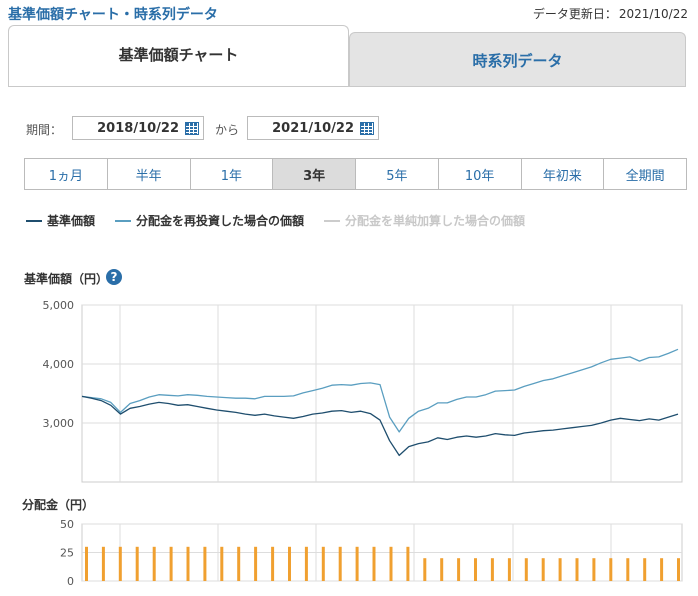 This screenshot has height=596, width=698. I want to click on dividend-y-tick-label: 50, so click(67, 524).